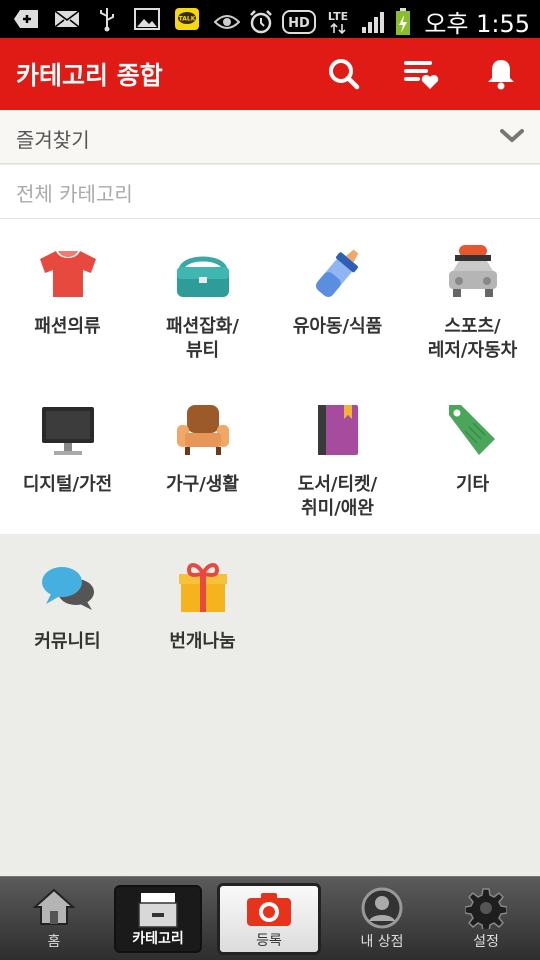 This screenshot has height=960, width=540. What do you see at coordinates (202, 641) in the screenshot?
I see `category-label: 번개나눔` at bounding box center [202, 641].